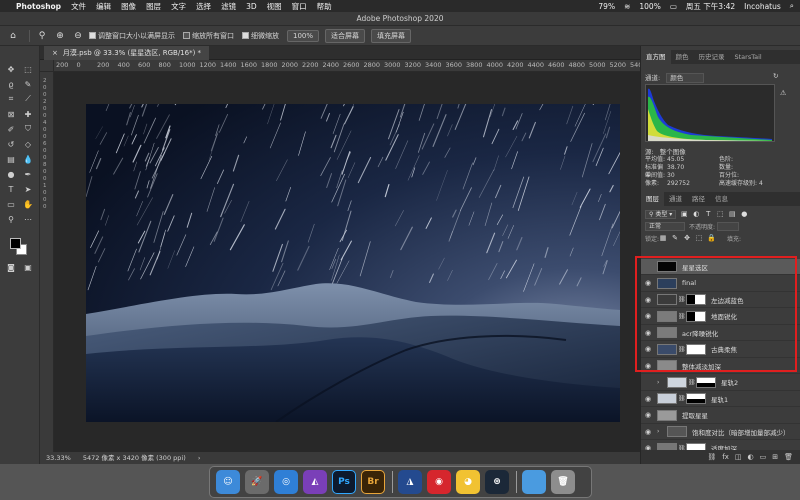 This screenshot has height=500, width=800. I want to click on artboard-tool-icon: ⬚, so click(28, 69).